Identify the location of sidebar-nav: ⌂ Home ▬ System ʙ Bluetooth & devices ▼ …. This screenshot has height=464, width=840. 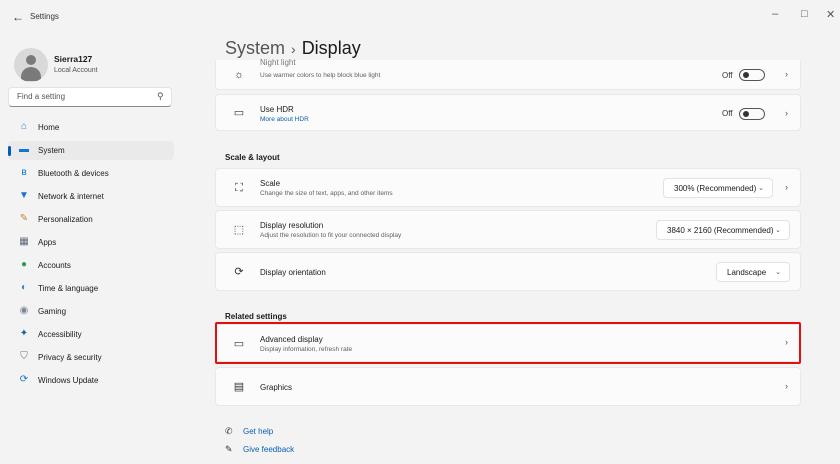
(91, 256).